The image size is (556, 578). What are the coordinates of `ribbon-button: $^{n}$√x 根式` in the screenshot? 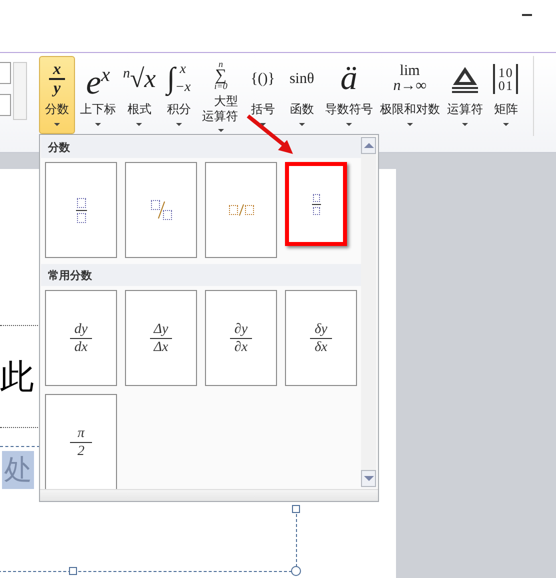 It's located at (139, 95).